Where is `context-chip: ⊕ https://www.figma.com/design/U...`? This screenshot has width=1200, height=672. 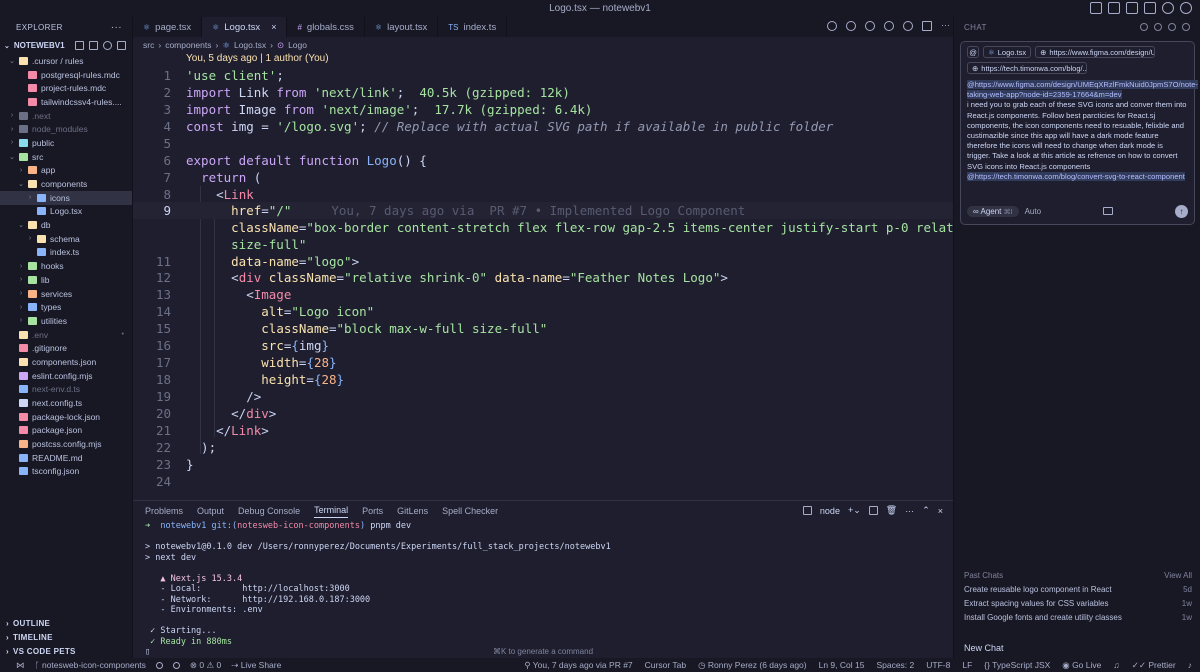
context-chip: ⊕ https://www.figma.com/design/U... is located at coordinates (1095, 52).